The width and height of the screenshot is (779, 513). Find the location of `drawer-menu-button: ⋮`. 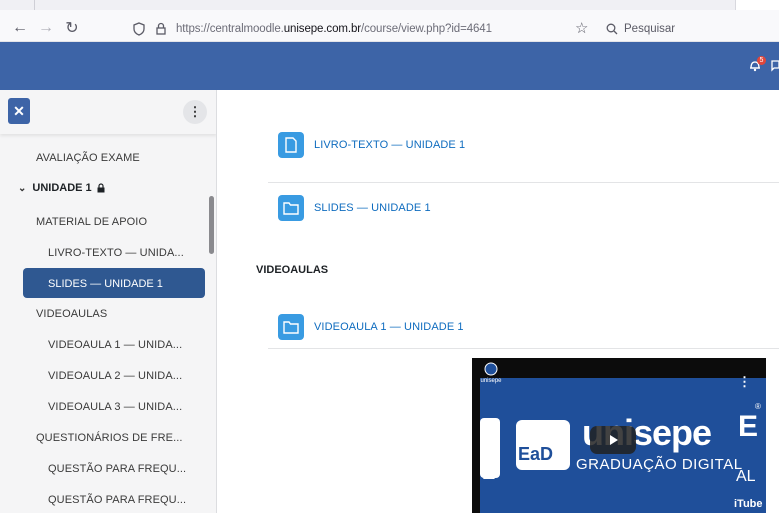

drawer-menu-button: ⋮ is located at coordinates (195, 112).